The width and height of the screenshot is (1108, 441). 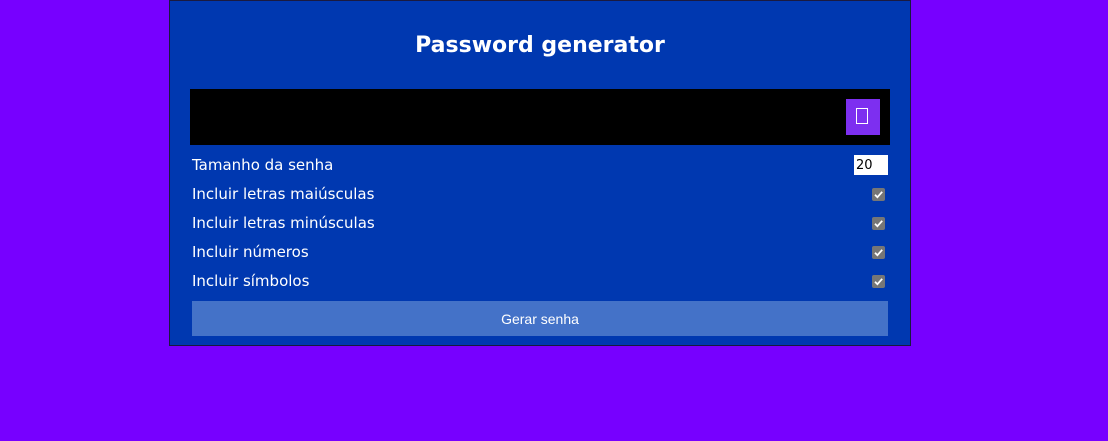 I want to click on setting-symbols: Incluir símbolos, so click(x=540, y=281).